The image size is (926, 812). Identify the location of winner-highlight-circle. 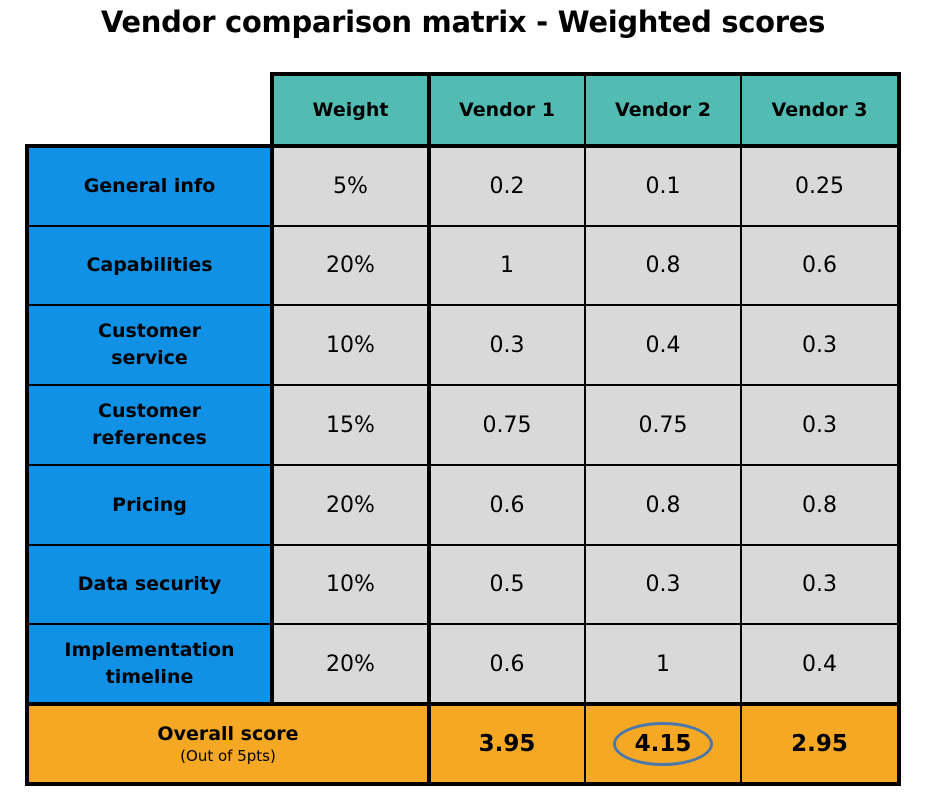
(663, 744).